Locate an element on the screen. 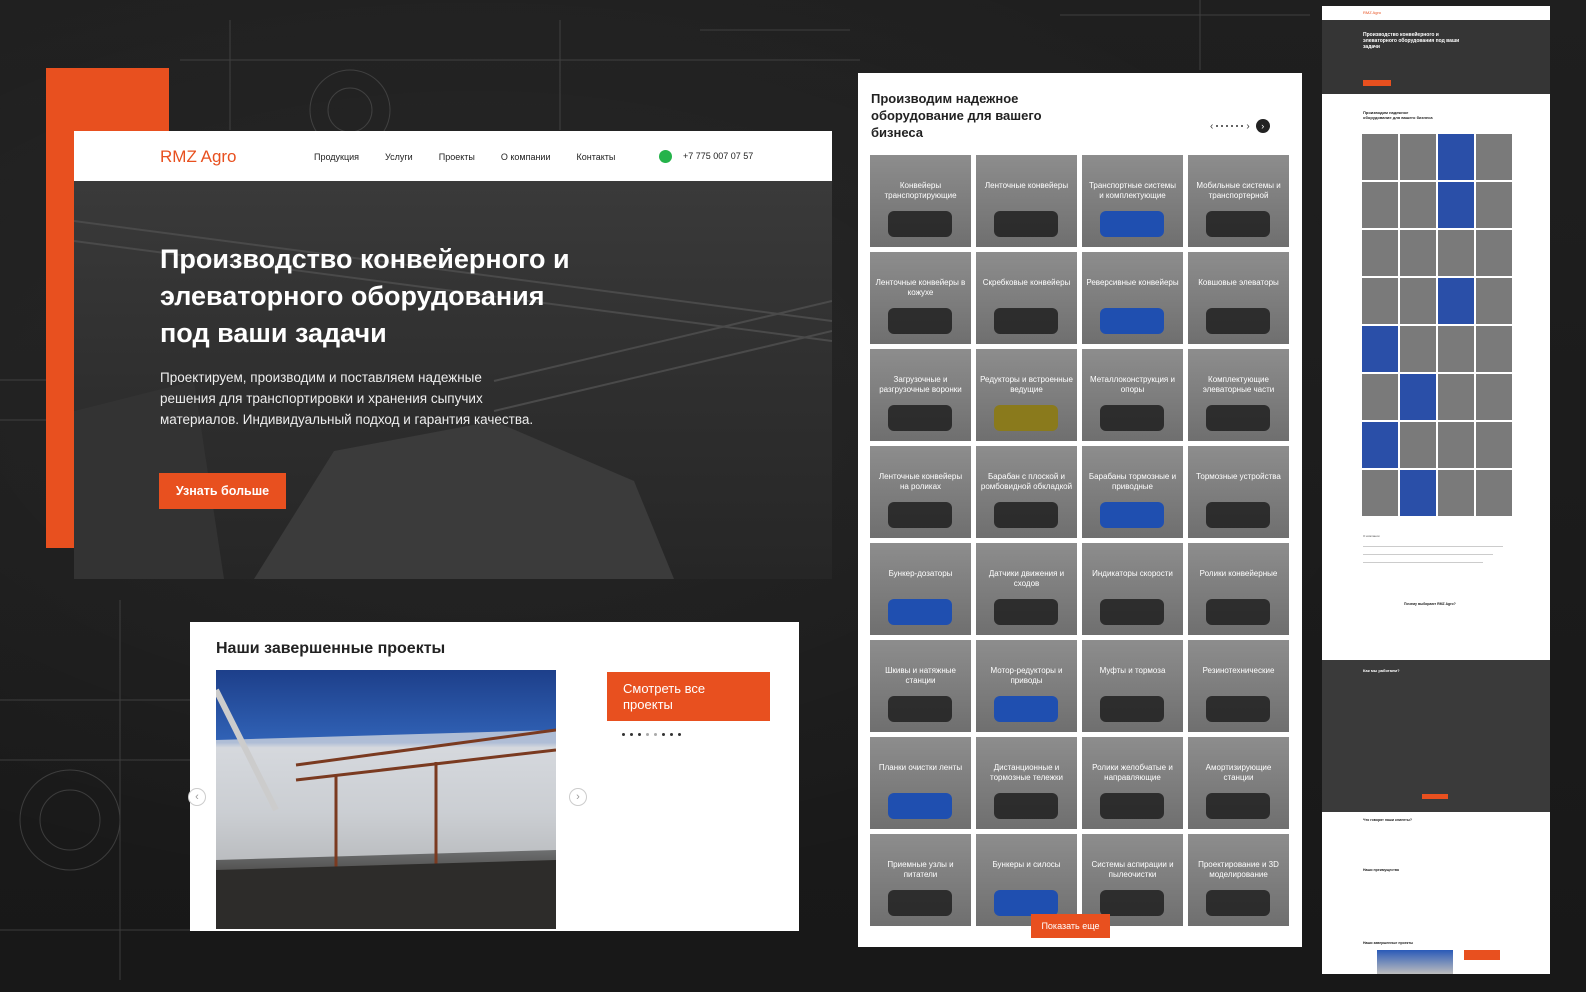 This screenshot has width=1586, height=992. preview-text-line is located at coordinates (1433, 546).